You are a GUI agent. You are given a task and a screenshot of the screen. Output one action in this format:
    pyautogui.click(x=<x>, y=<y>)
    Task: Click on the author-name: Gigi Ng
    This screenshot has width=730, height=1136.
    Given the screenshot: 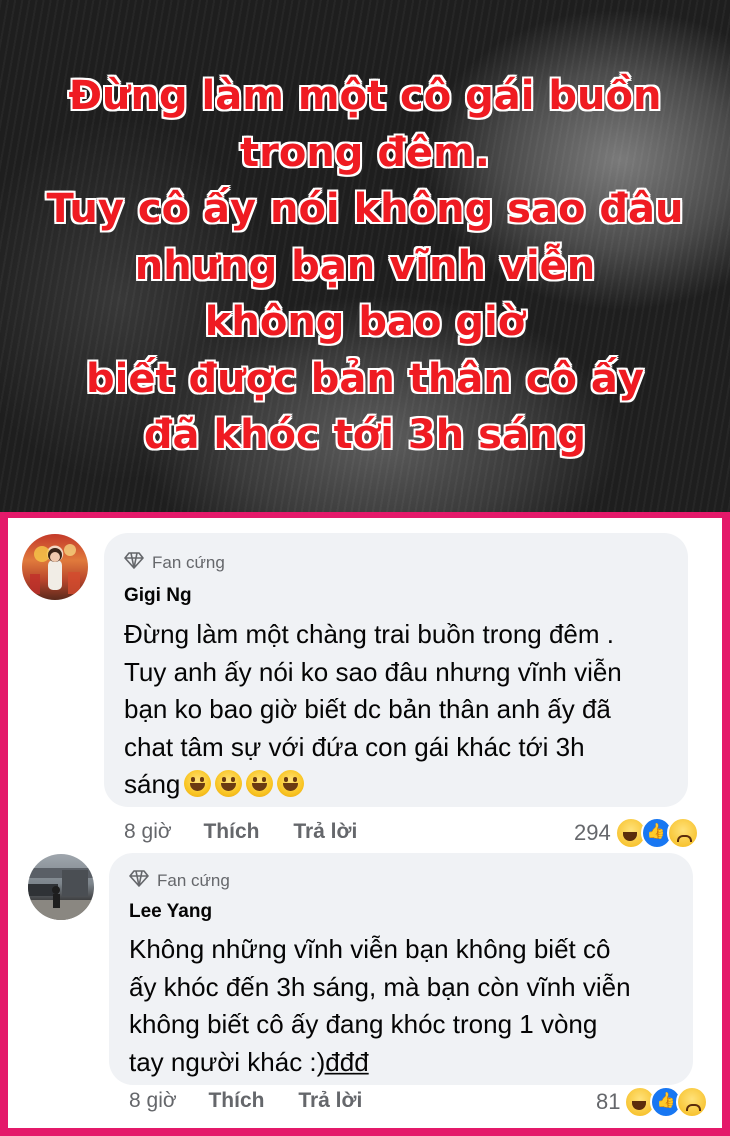 What is the action you would take?
    pyautogui.click(x=158, y=596)
    